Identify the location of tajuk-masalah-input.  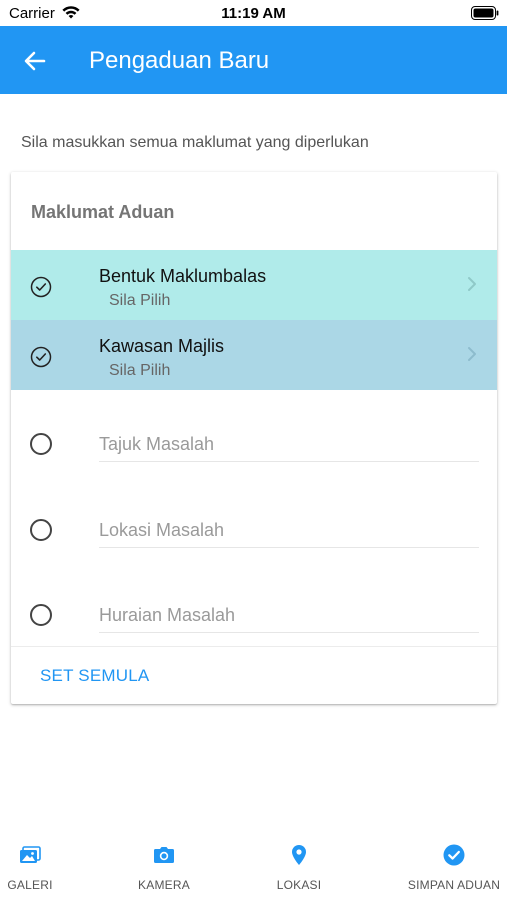
(289, 445).